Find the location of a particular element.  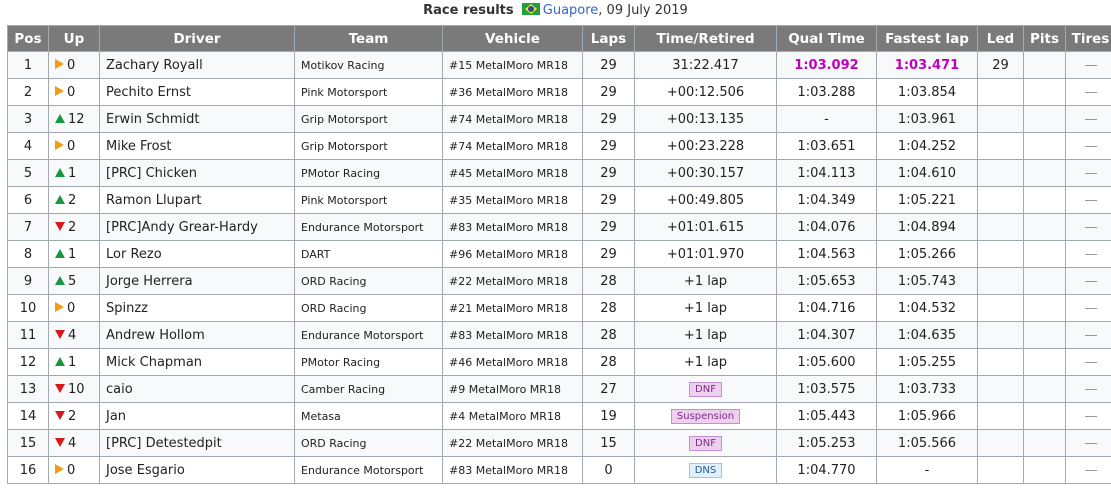

col-header-qual: Qual Time is located at coordinates (826, 38).